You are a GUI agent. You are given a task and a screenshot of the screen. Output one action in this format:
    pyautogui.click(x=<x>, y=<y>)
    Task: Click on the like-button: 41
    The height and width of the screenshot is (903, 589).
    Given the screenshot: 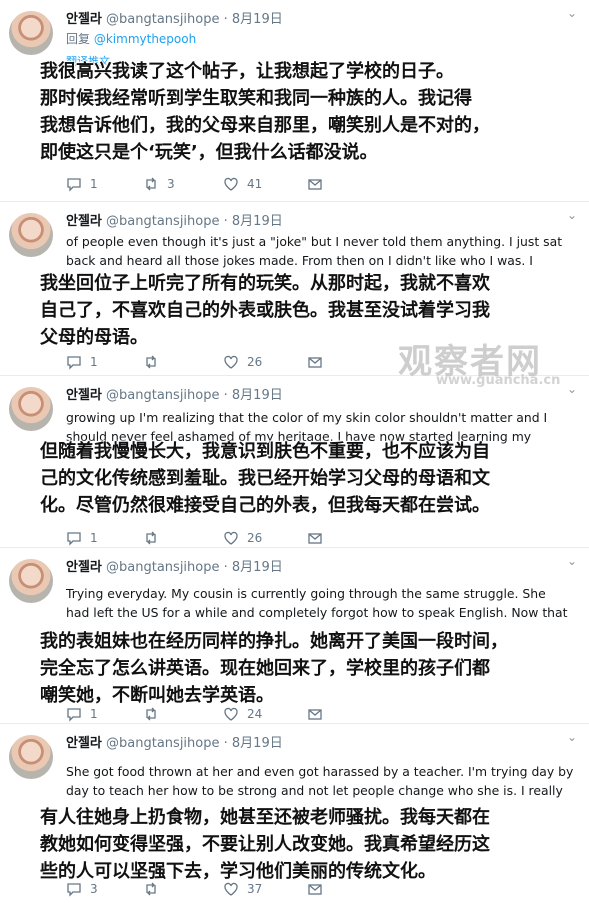 What is the action you would take?
    pyautogui.click(x=265, y=184)
    